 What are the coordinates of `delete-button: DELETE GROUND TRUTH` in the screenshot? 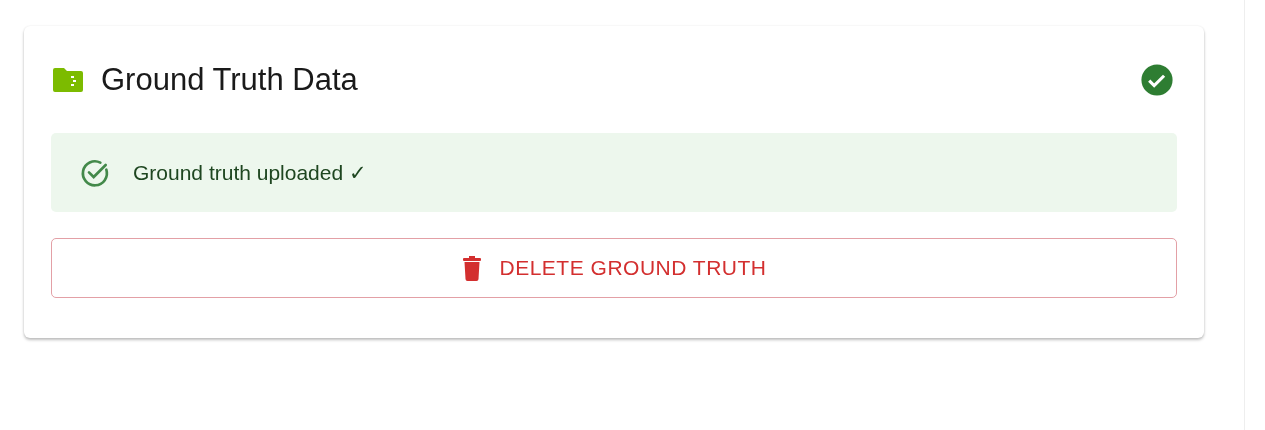 It's located at (614, 268).